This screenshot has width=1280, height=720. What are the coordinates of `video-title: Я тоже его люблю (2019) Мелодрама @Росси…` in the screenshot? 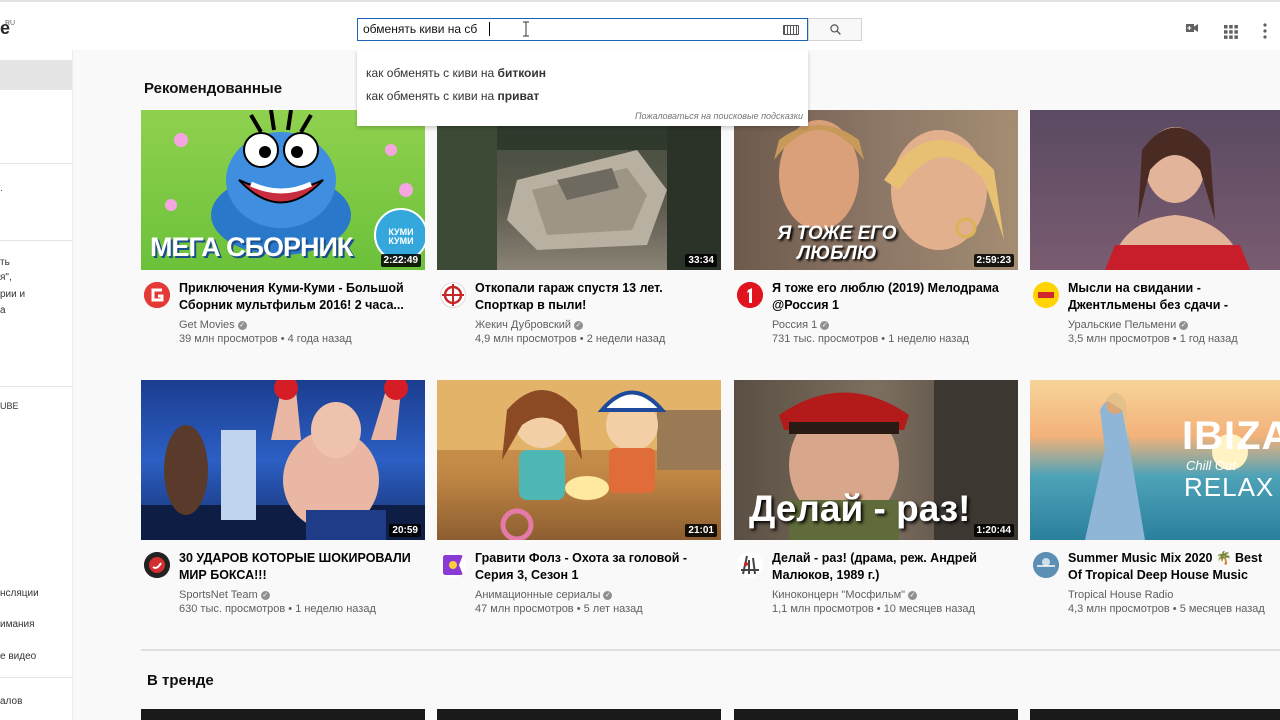 It's located at (894, 297).